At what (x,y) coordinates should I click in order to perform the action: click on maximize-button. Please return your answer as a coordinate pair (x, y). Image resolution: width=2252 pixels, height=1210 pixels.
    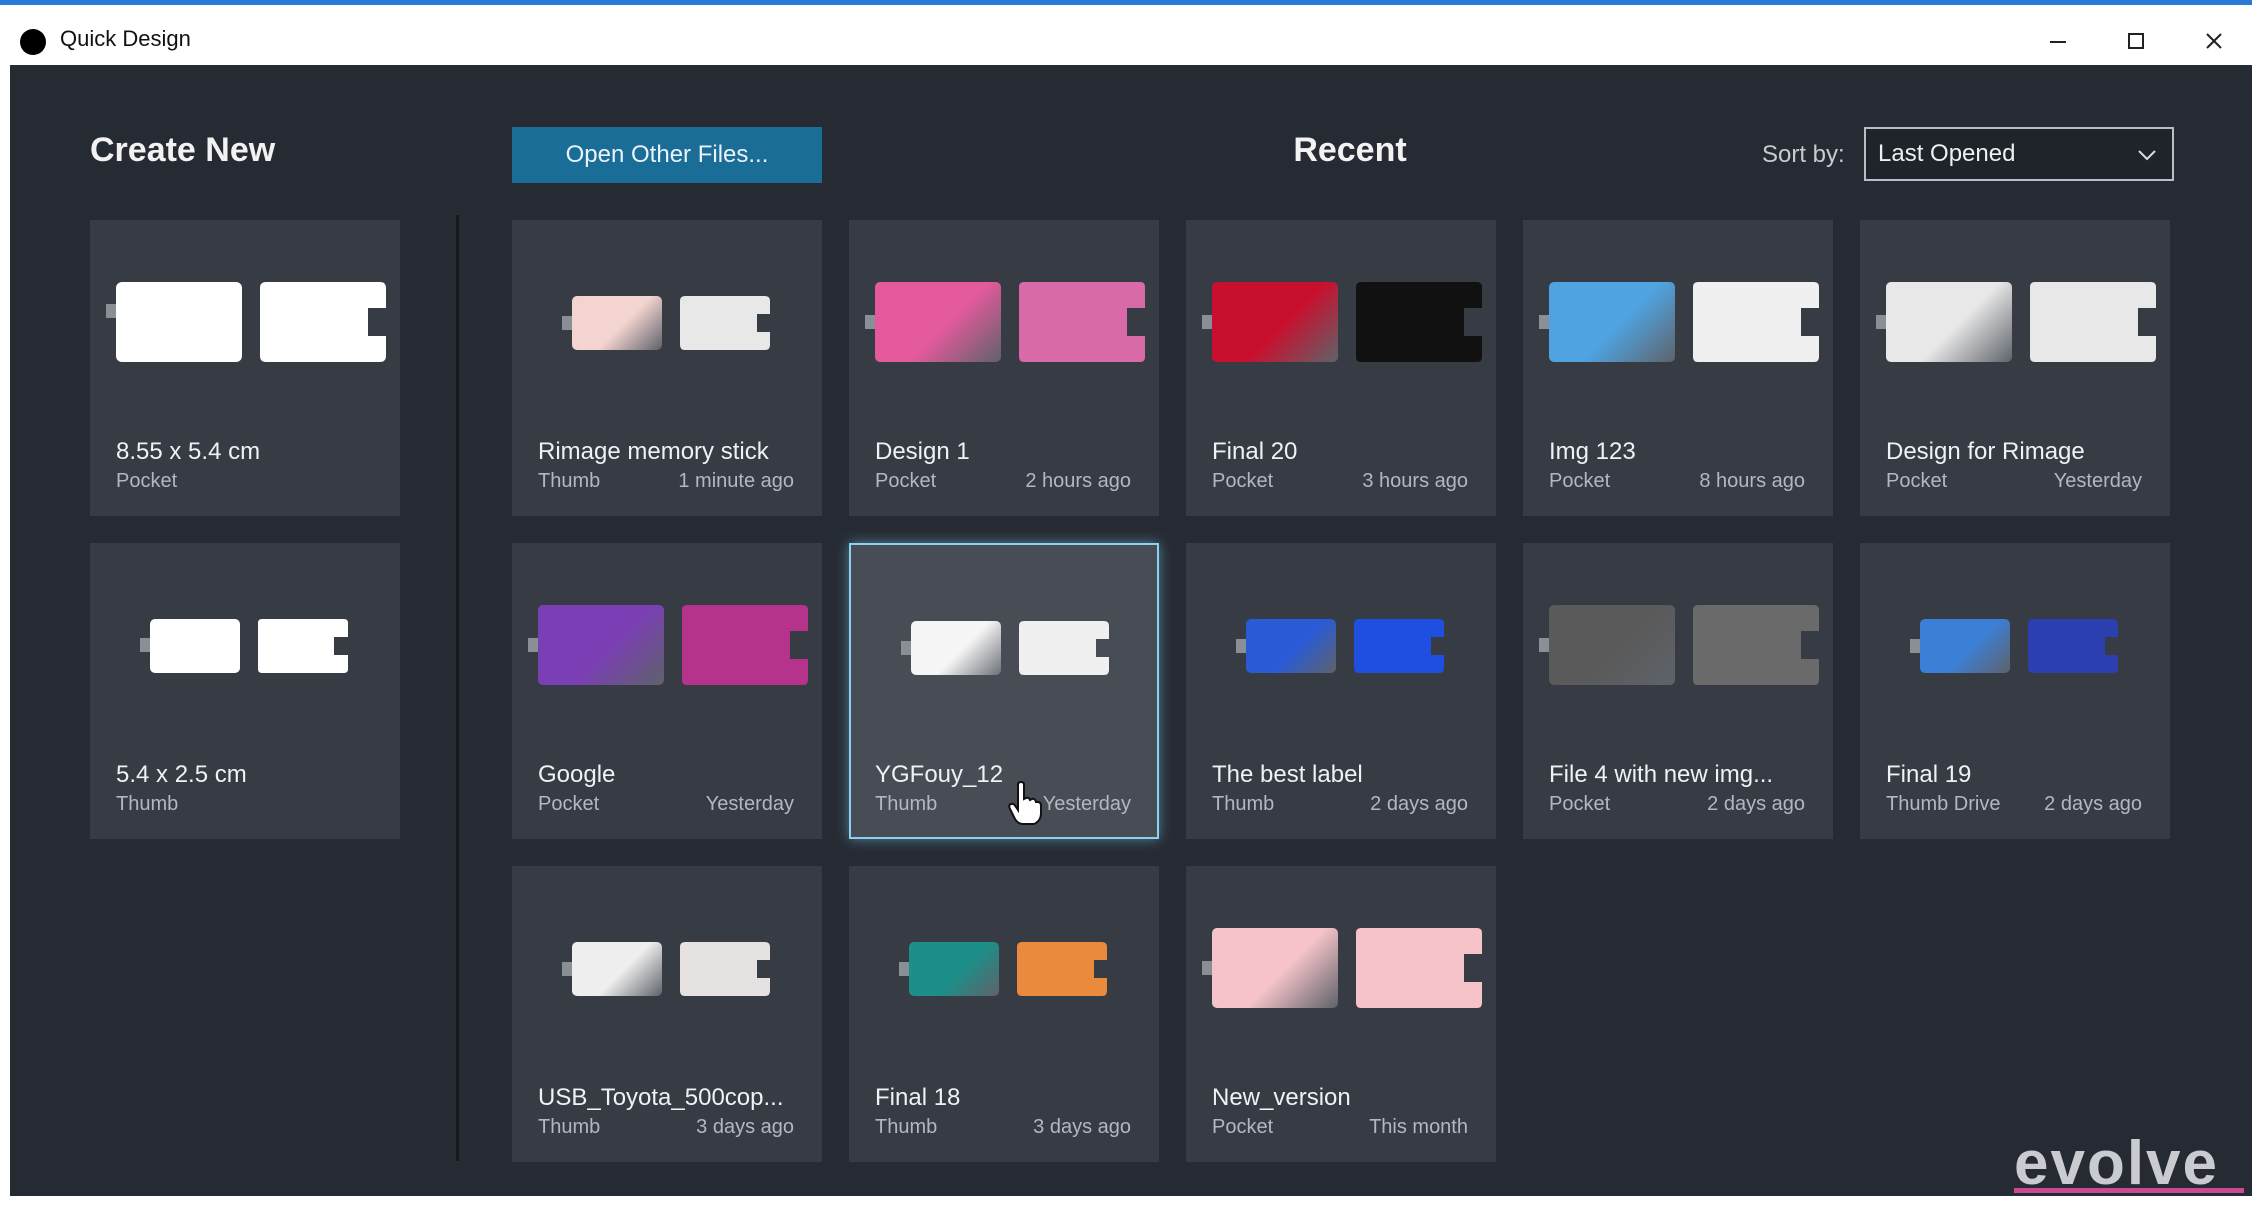
    Looking at the image, I should click on (2136, 41).